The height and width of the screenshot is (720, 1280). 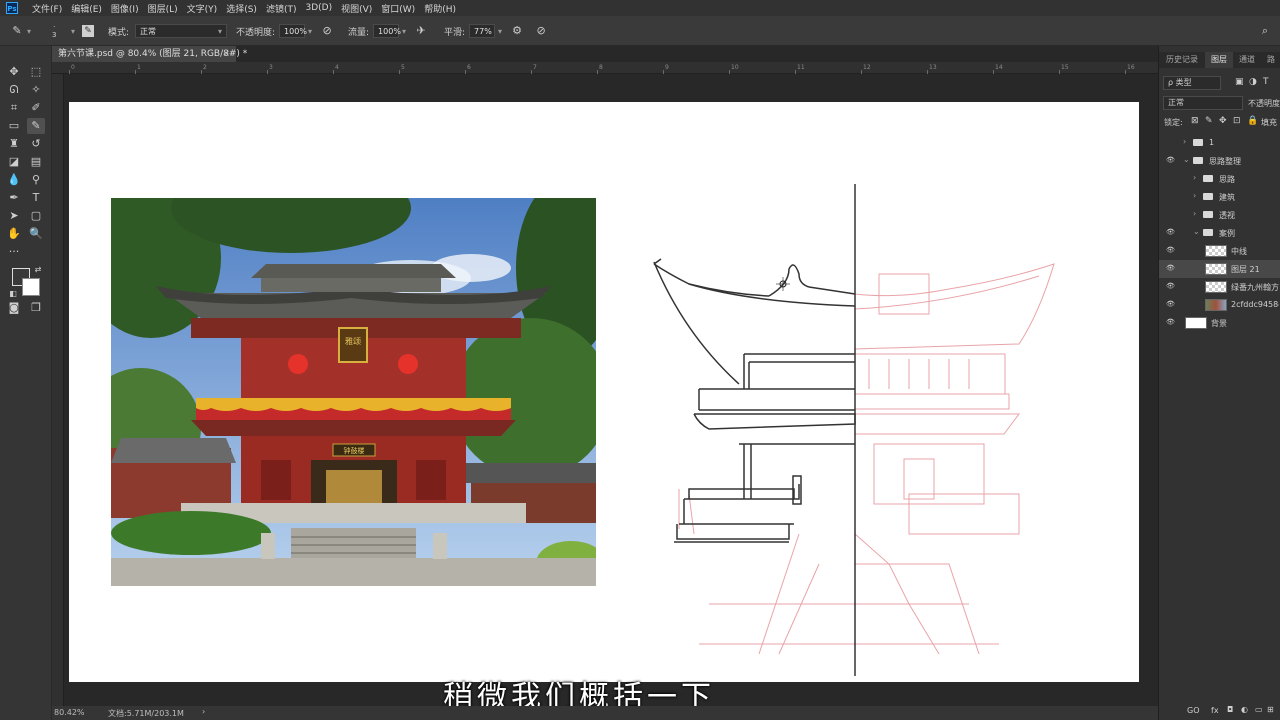 What do you see at coordinates (1244, 709) in the screenshot?
I see `adjustment-layer-icon: ◐` at bounding box center [1244, 709].